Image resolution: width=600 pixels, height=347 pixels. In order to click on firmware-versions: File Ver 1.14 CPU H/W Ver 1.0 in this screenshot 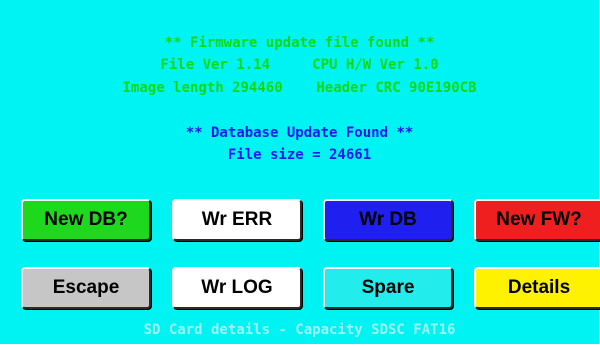, I will do `click(299, 65)`.